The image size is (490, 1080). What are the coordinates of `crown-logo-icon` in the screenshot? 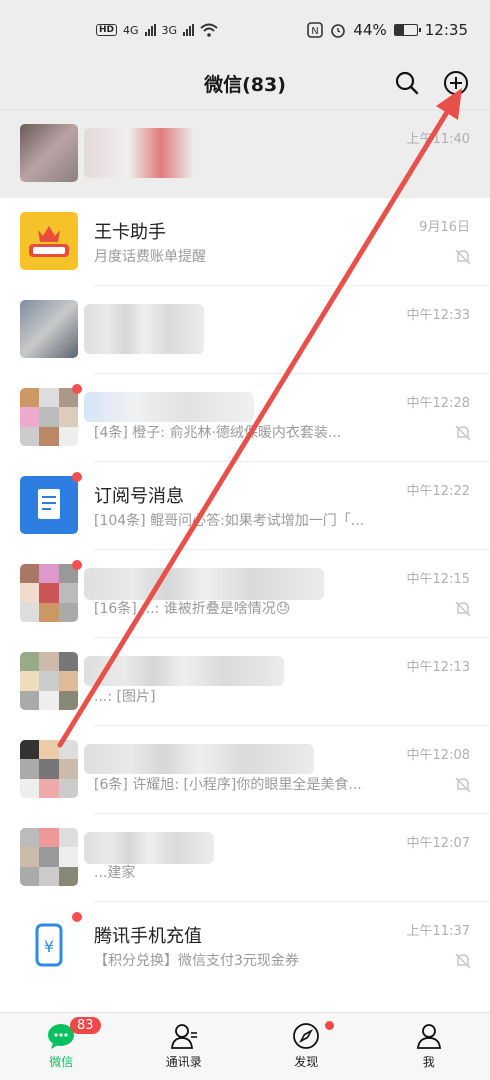 It's located at (49, 241).